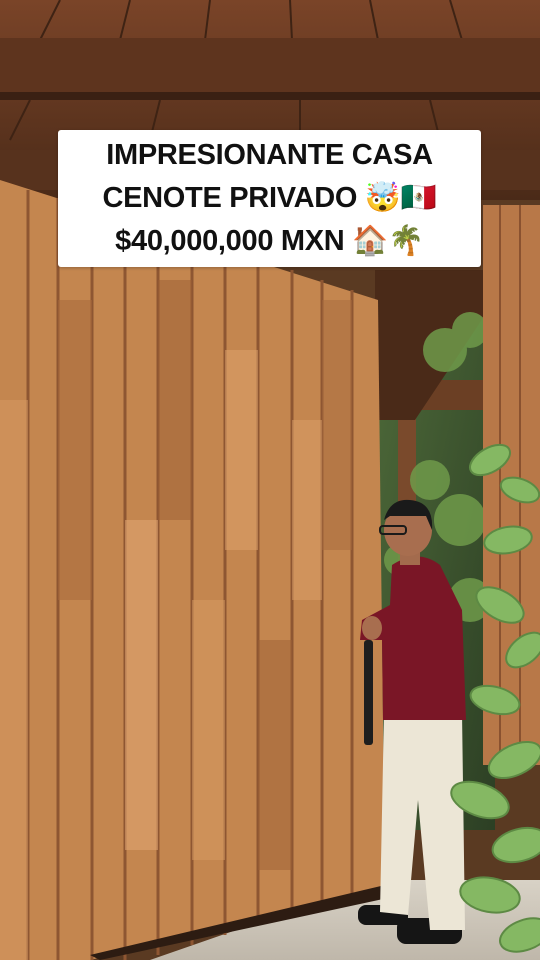  What do you see at coordinates (372, 628) in the screenshot?
I see `man-hand` at bounding box center [372, 628].